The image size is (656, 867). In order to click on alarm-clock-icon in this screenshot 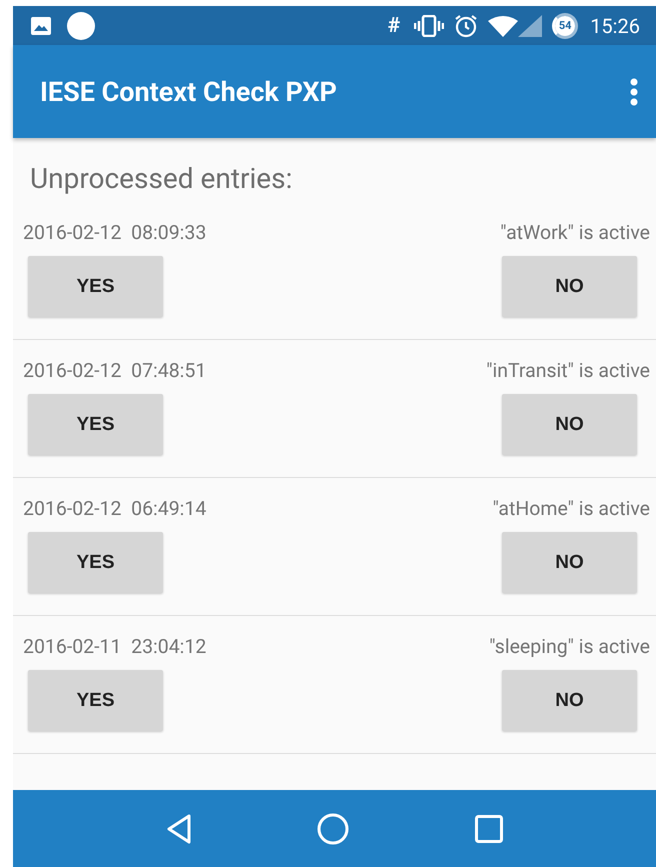, I will do `click(466, 26)`.